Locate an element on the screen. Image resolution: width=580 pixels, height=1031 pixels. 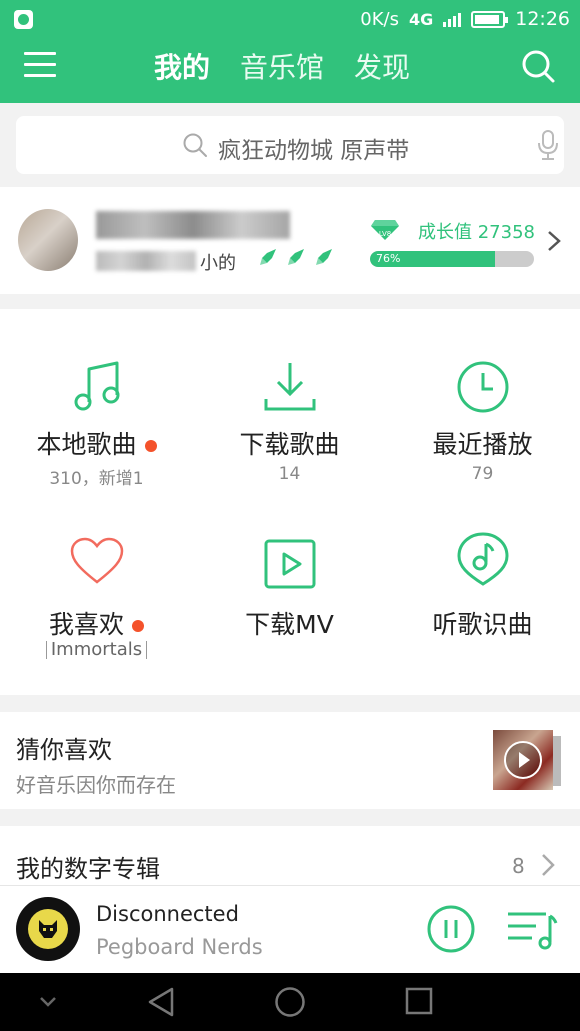
favorite-song-name: Immortals is located at coordinates (96, 650).